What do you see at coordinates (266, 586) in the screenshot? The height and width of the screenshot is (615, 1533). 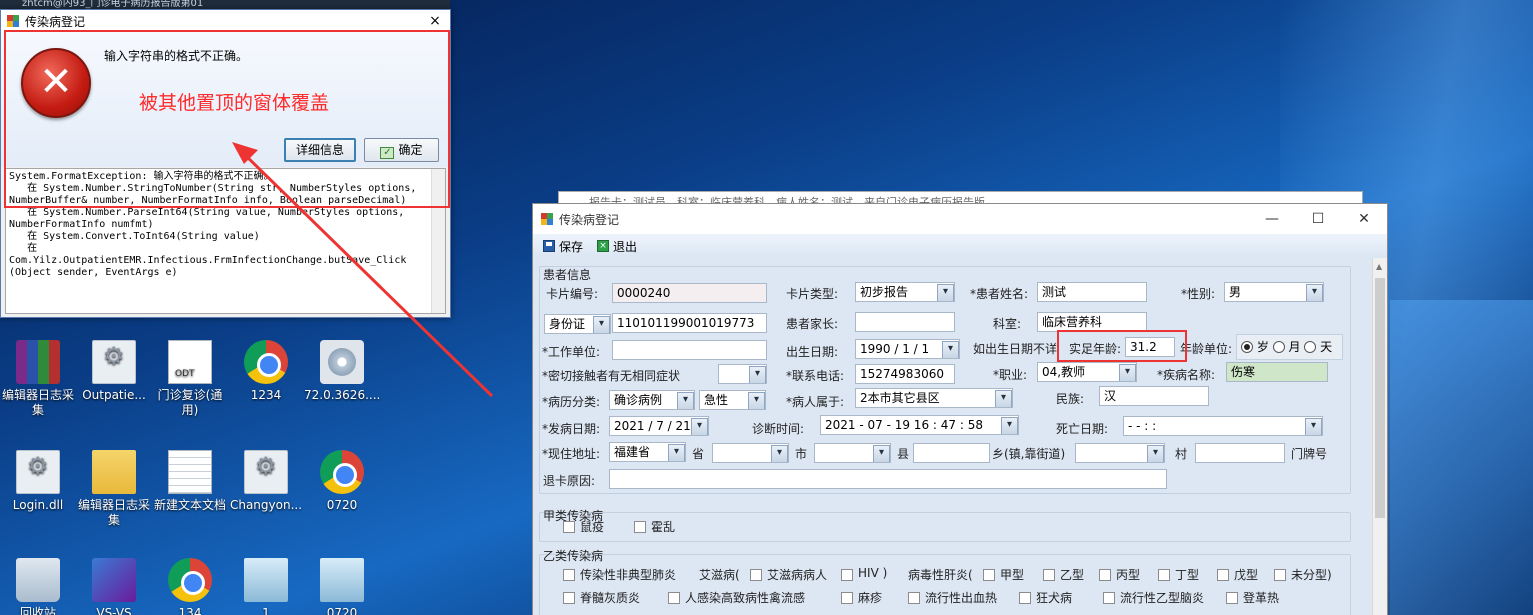 I see `desktop-icon-notepad-1: 1` at bounding box center [266, 586].